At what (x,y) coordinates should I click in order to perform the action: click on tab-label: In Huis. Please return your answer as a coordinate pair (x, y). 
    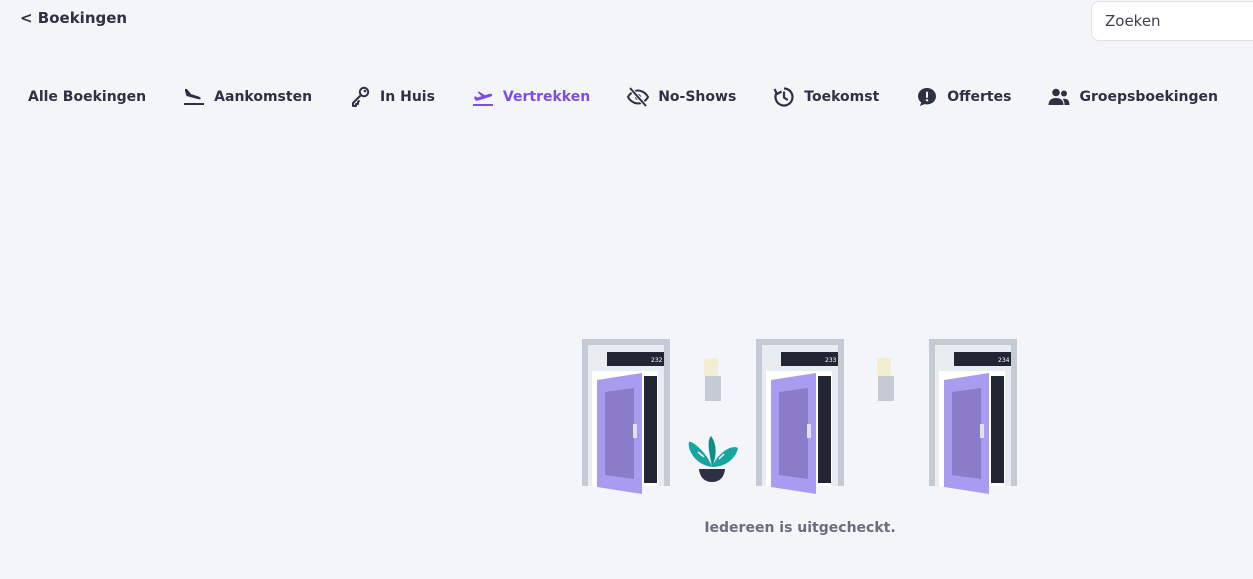
    Looking at the image, I should click on (407, 97).